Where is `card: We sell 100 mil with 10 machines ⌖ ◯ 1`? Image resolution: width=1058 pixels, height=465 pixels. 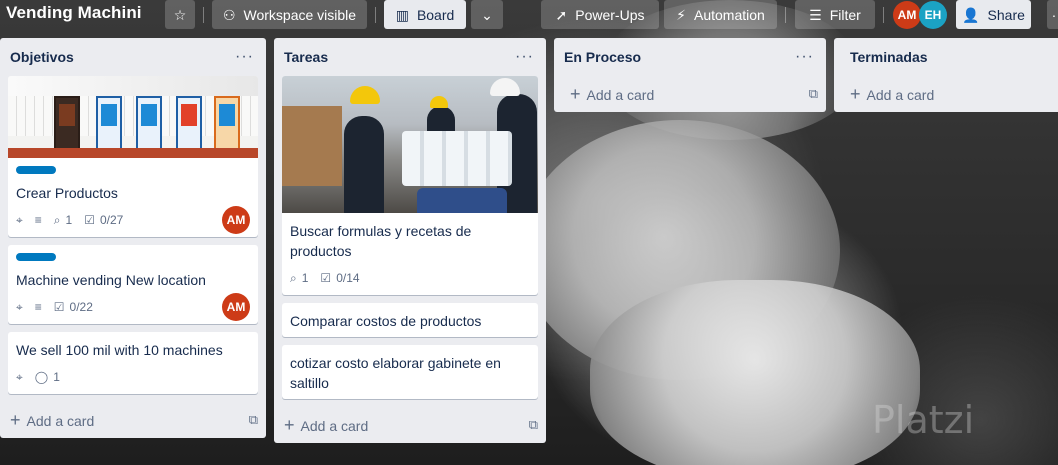
card: We sell 100 mil with 10 machines ⌖ ◯ 1 is located at coordinates (133, 363).